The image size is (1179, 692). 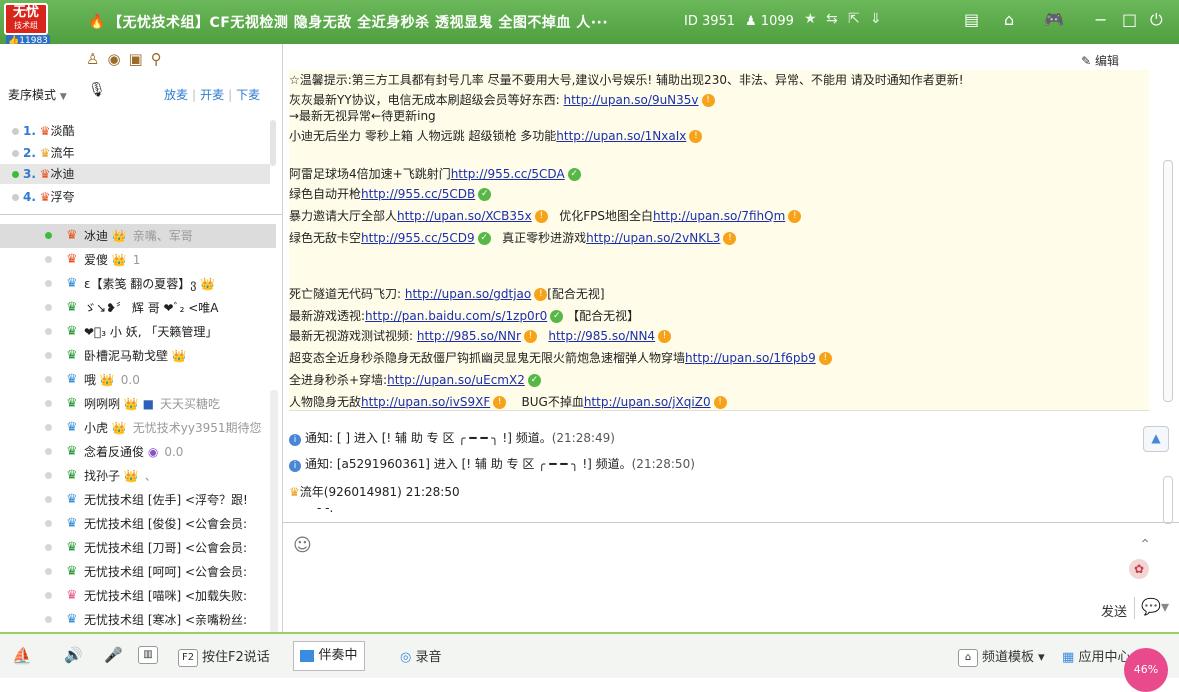 What do you see at coordinates (469, 336) in the screenshot?
I see `notice-link: http://985.so/NNr` at bounding box center [469, 336].